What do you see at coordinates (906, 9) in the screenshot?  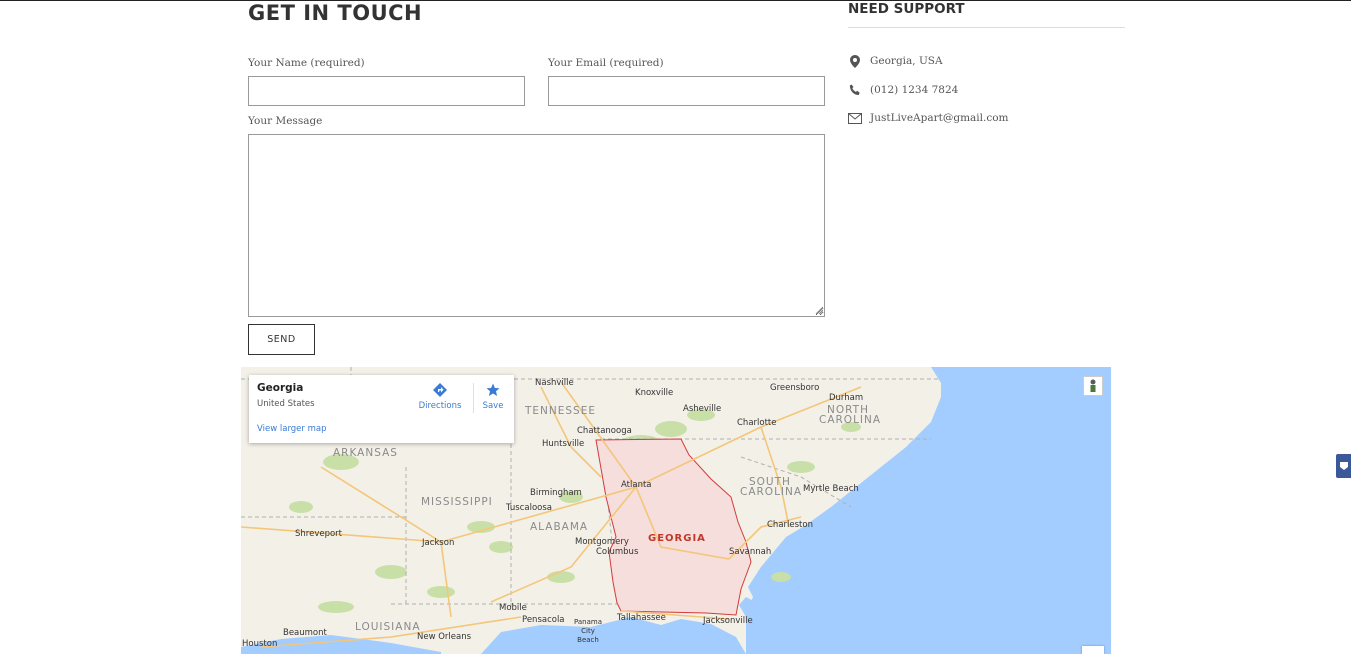 I see `support-title: NEED SUPPORT` at bounding box center [906, 9].